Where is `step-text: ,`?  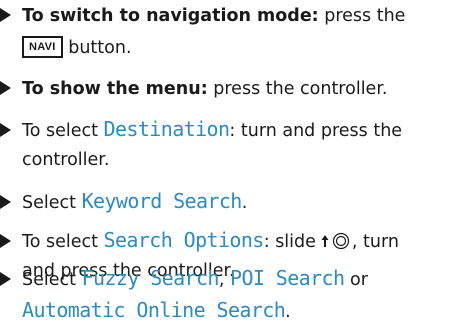
step-text: , is located at coordinates (224, 280).